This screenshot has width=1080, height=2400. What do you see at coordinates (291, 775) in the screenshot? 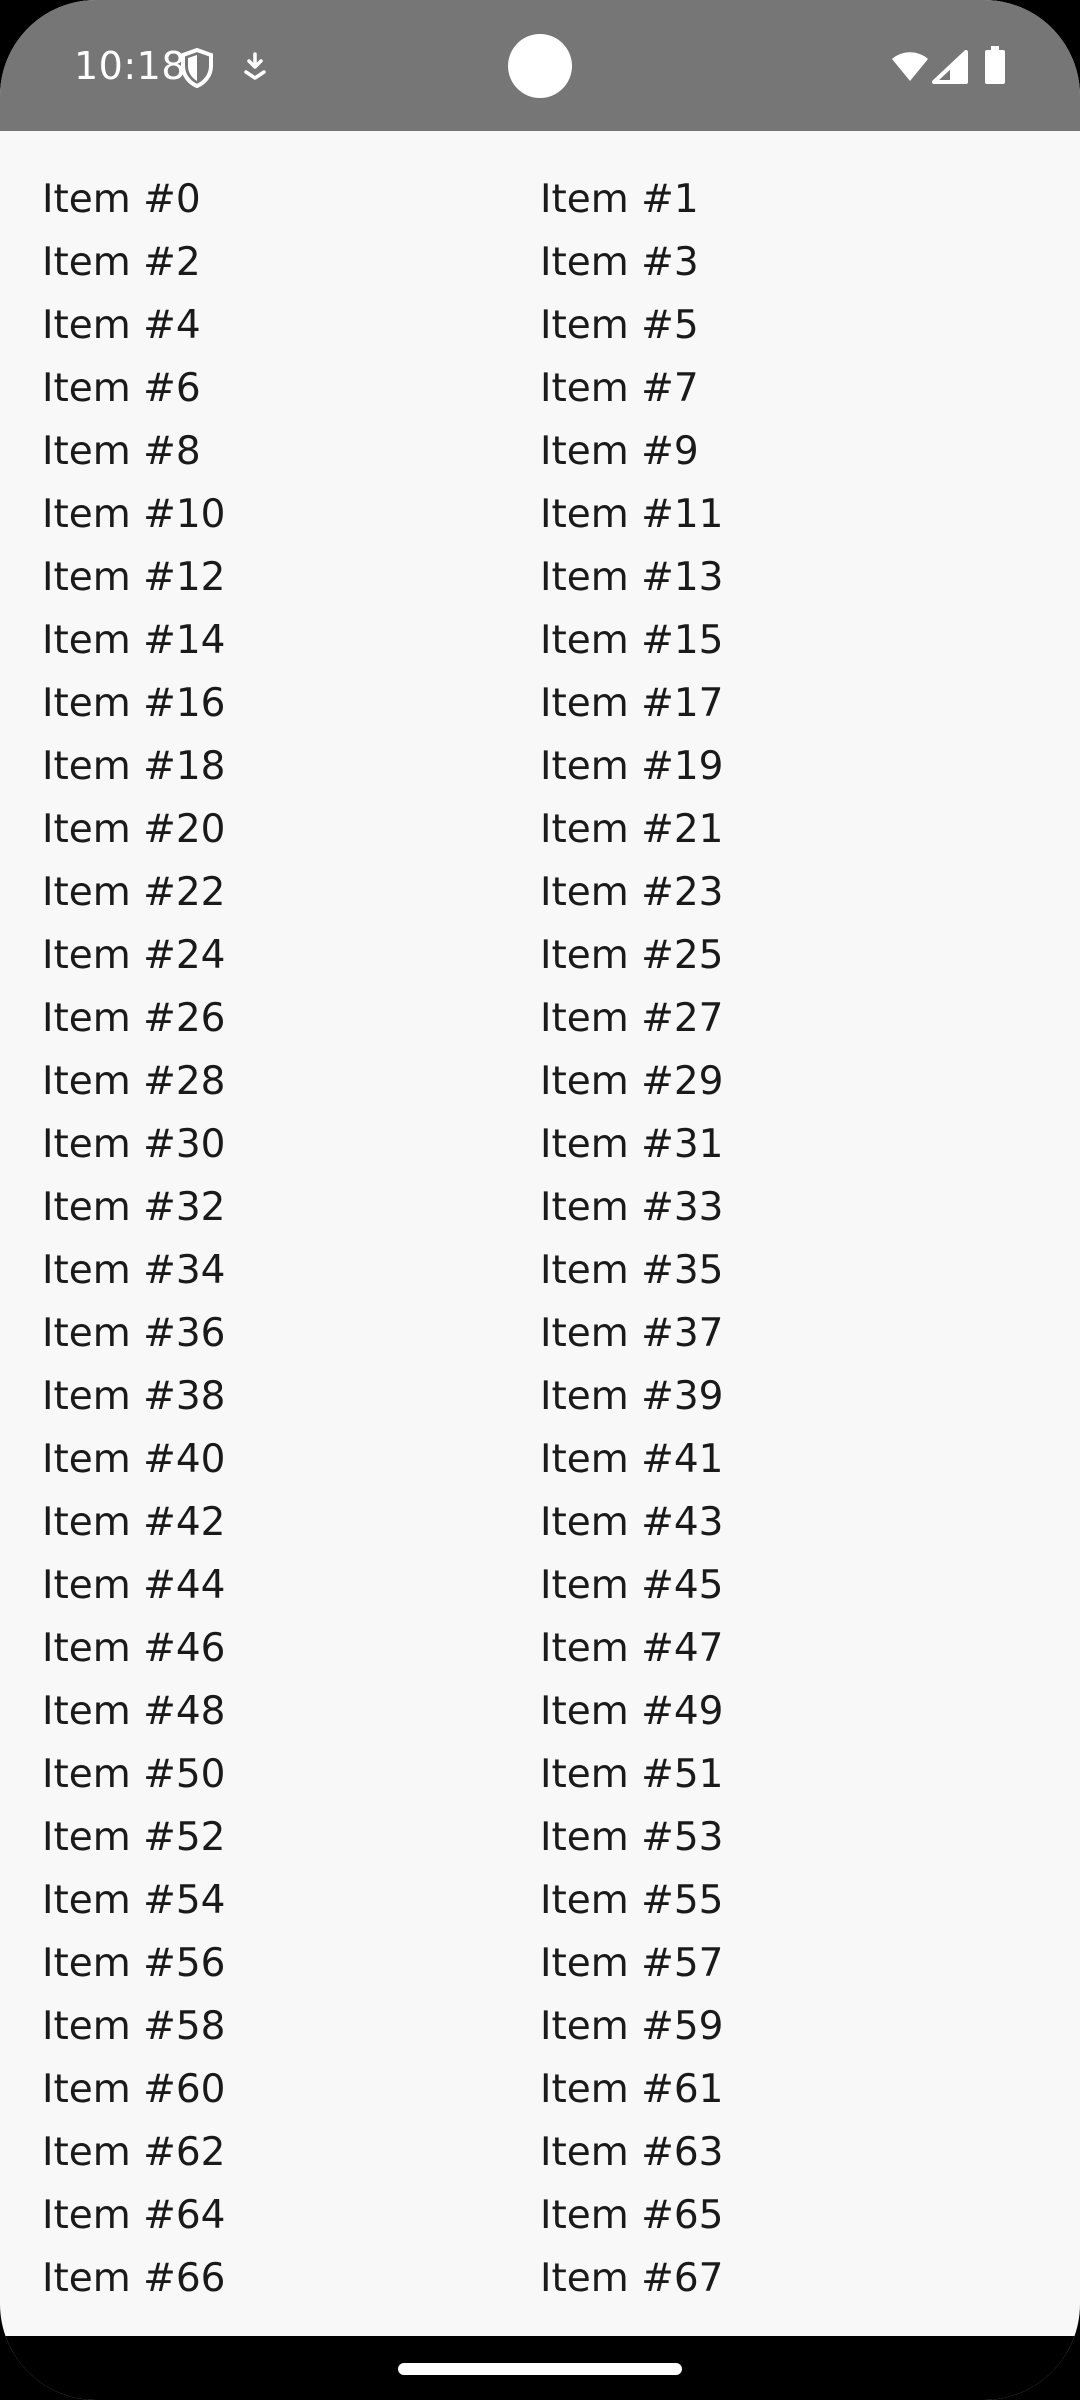
I see `list-item: Item #18` at bounding box center [291, 775].